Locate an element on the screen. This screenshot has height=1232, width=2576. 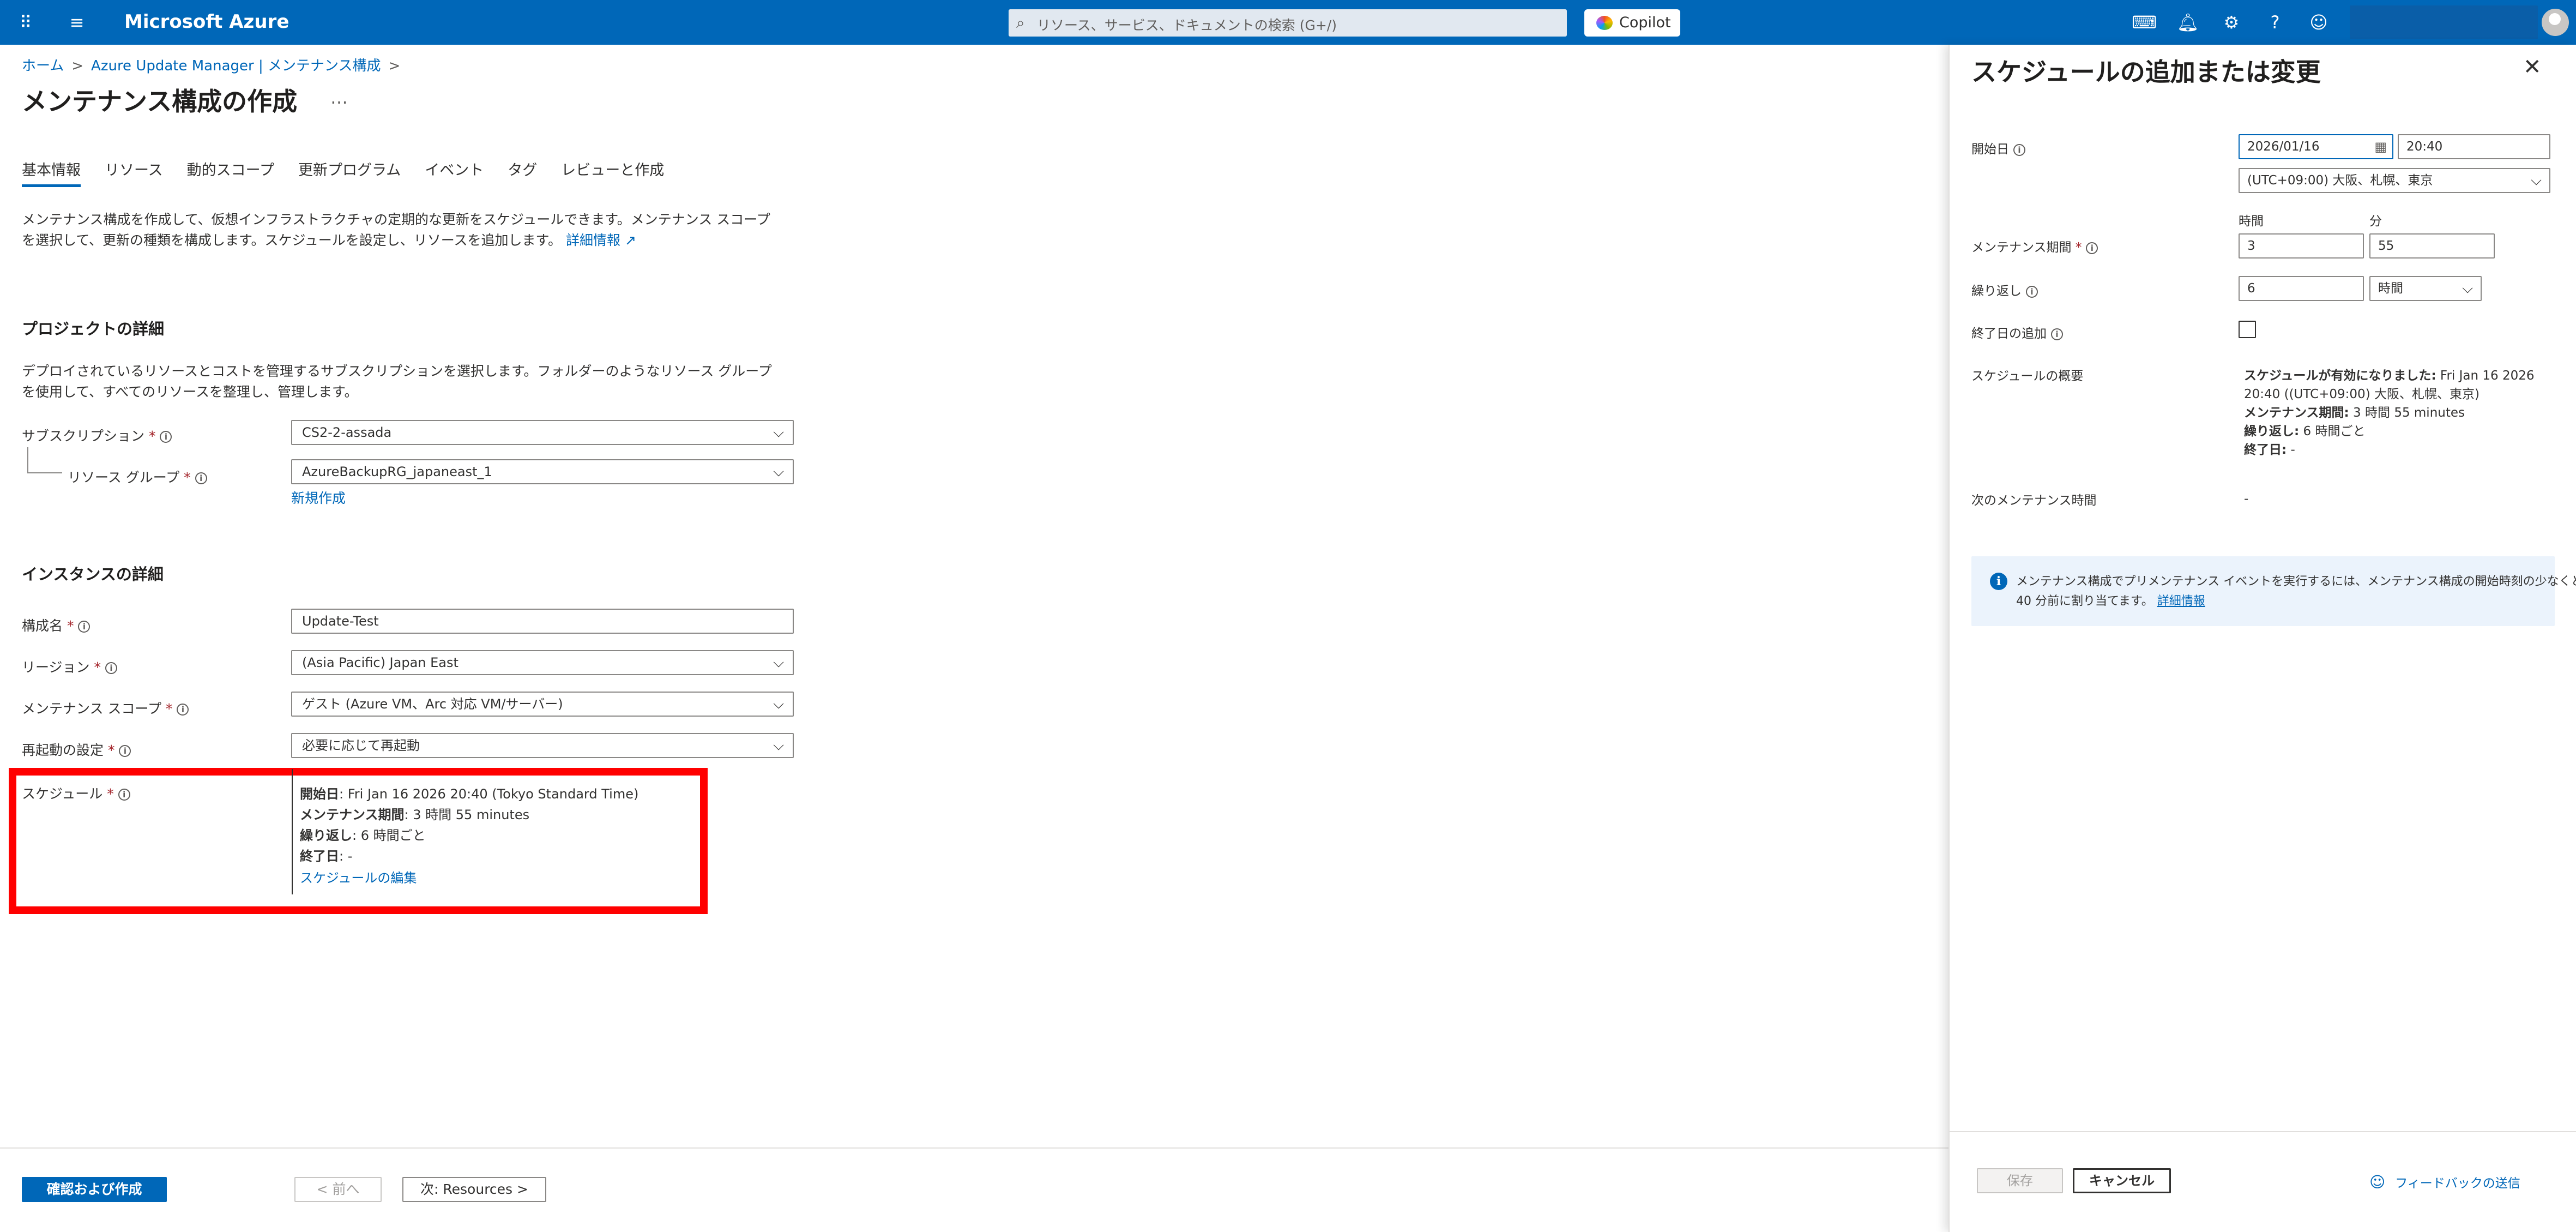
tab-tags: タグ is located at coordinates (523, 173).